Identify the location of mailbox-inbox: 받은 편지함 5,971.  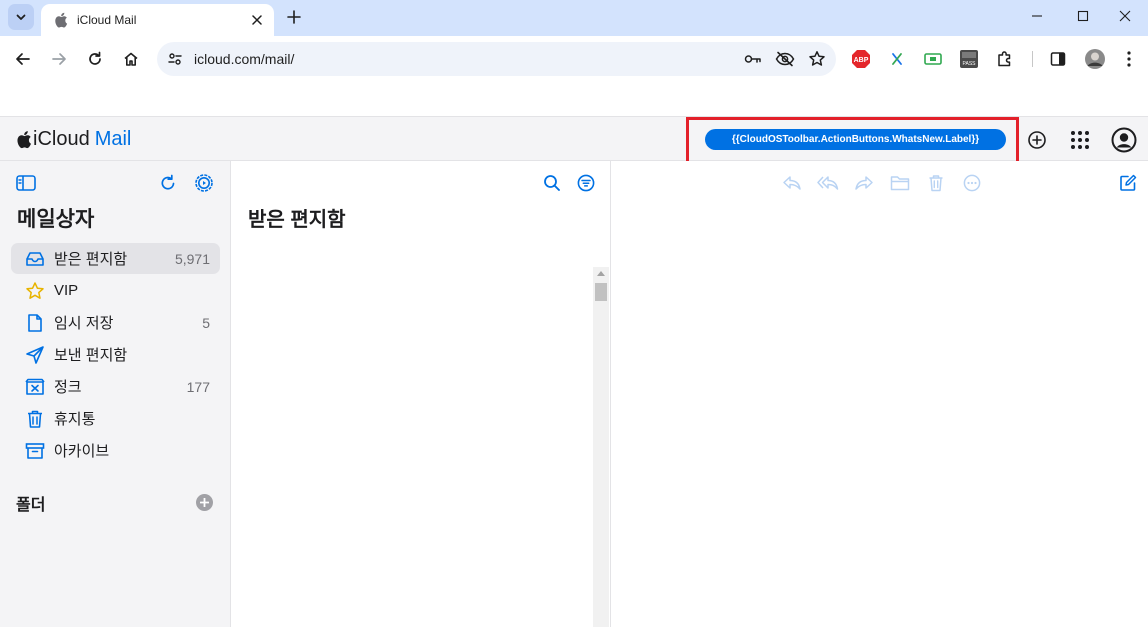
(115, 258).